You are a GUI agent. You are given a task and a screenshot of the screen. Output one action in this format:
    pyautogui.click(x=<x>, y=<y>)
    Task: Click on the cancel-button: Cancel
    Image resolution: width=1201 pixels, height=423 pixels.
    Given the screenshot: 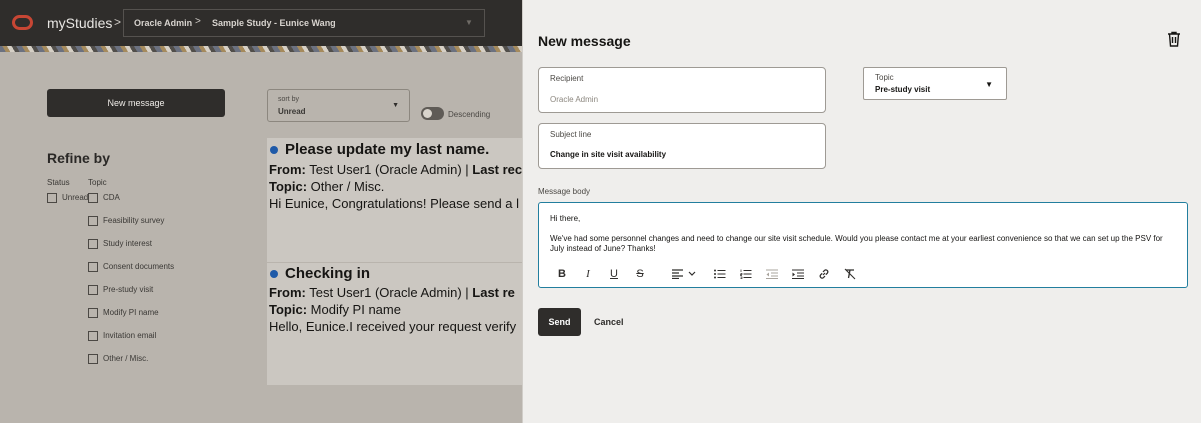 What is the action you would take?
    pyautogui.click(x=609, y=322)
    